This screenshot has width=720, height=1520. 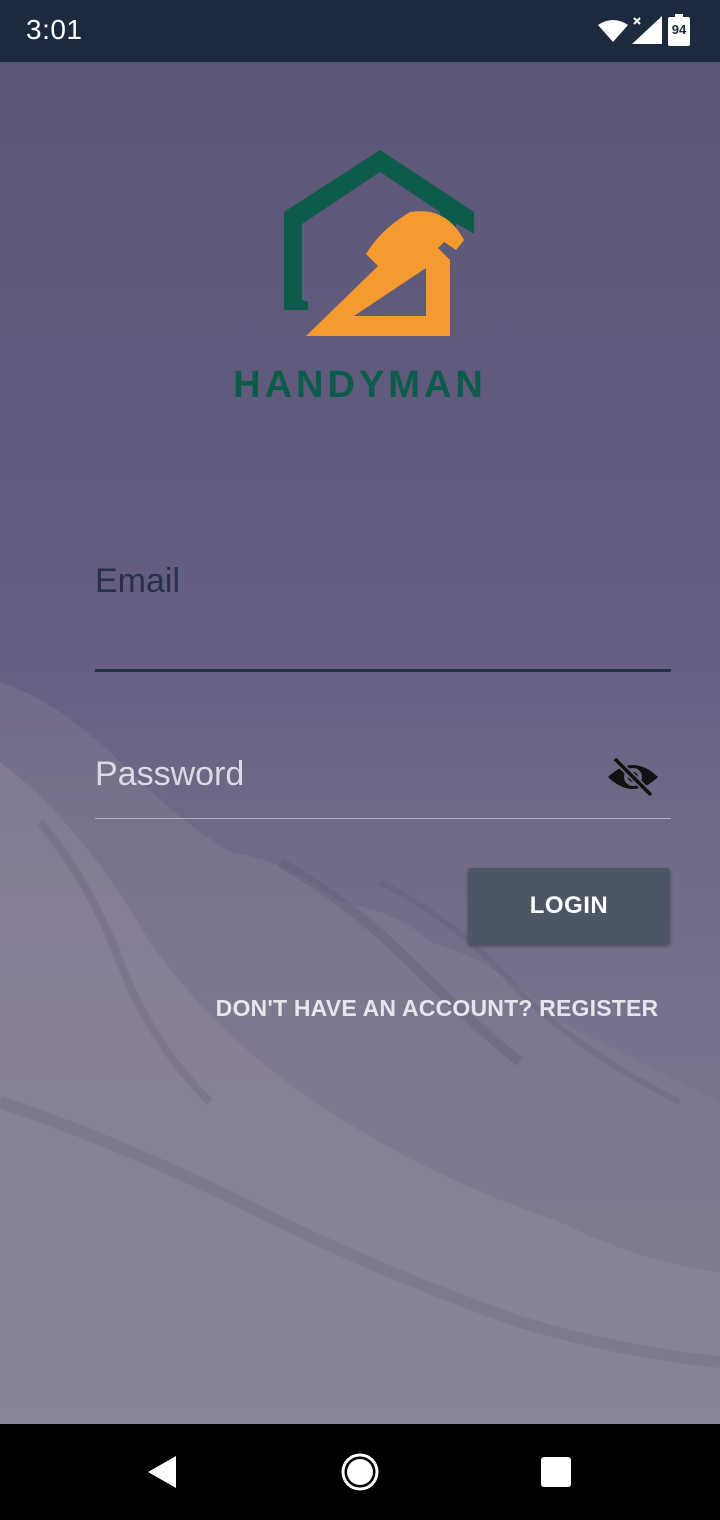 I want to click on status-bar: 3:01 94, so click(x=360, y=31).